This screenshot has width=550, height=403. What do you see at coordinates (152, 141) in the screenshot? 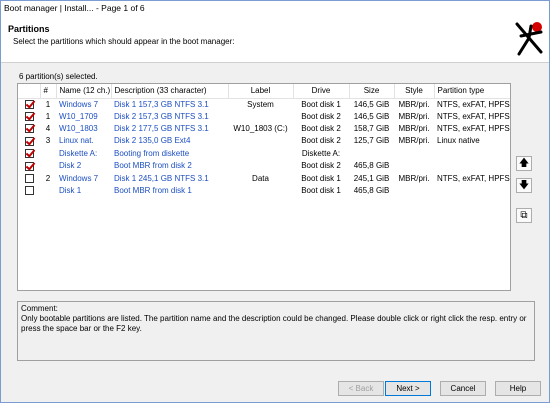
I see `row-description: Disk 2 135,0 GB Ext4` at bounding box center [152, 141].